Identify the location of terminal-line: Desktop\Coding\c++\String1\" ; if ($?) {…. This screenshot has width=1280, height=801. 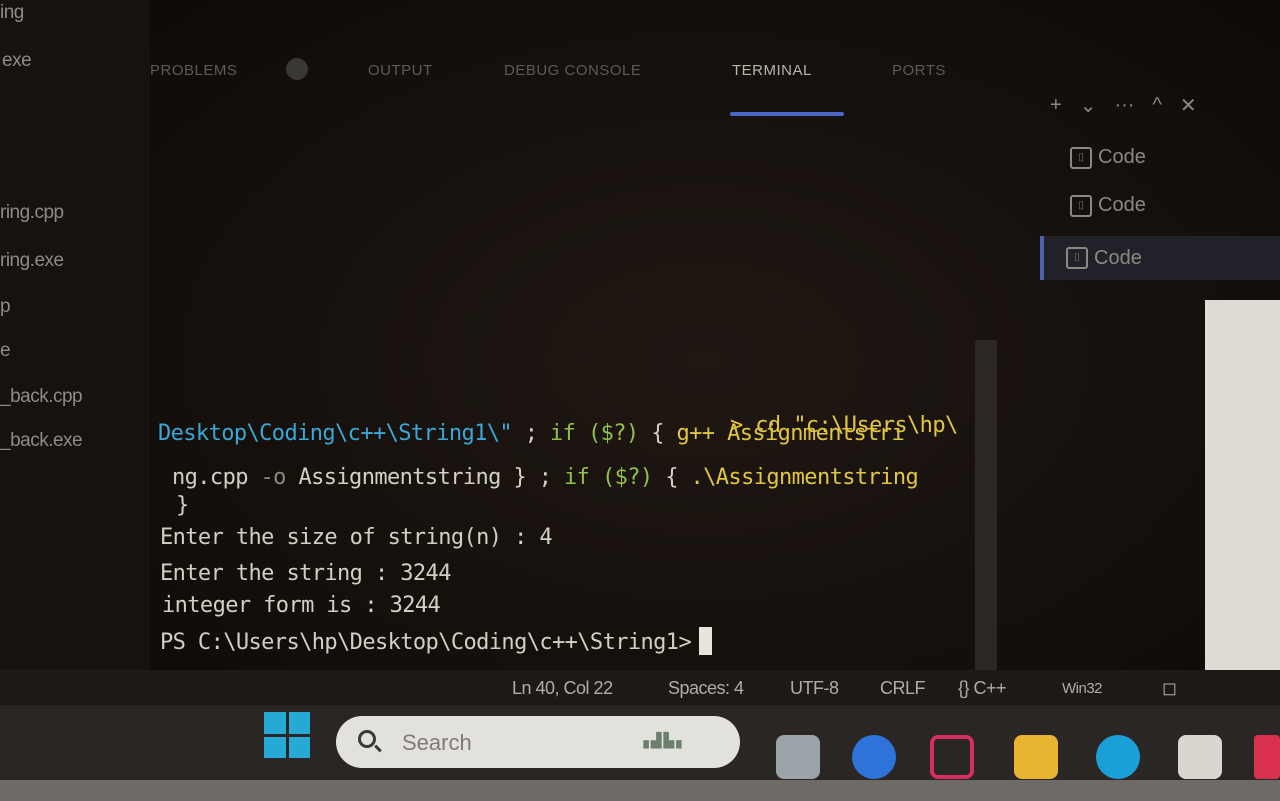
(531, 433).